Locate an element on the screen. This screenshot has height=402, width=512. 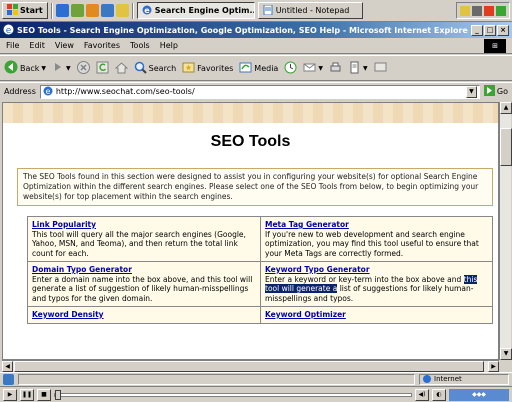
tool-cell: Keyword Optimizer is located at coordinates (376, 315).